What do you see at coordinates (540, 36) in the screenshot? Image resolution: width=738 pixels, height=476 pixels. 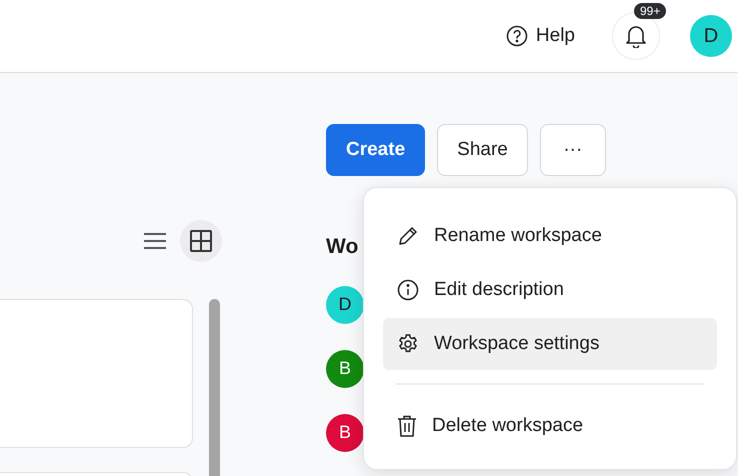 I see `help-button: Help` at bounding box center [540, 36].